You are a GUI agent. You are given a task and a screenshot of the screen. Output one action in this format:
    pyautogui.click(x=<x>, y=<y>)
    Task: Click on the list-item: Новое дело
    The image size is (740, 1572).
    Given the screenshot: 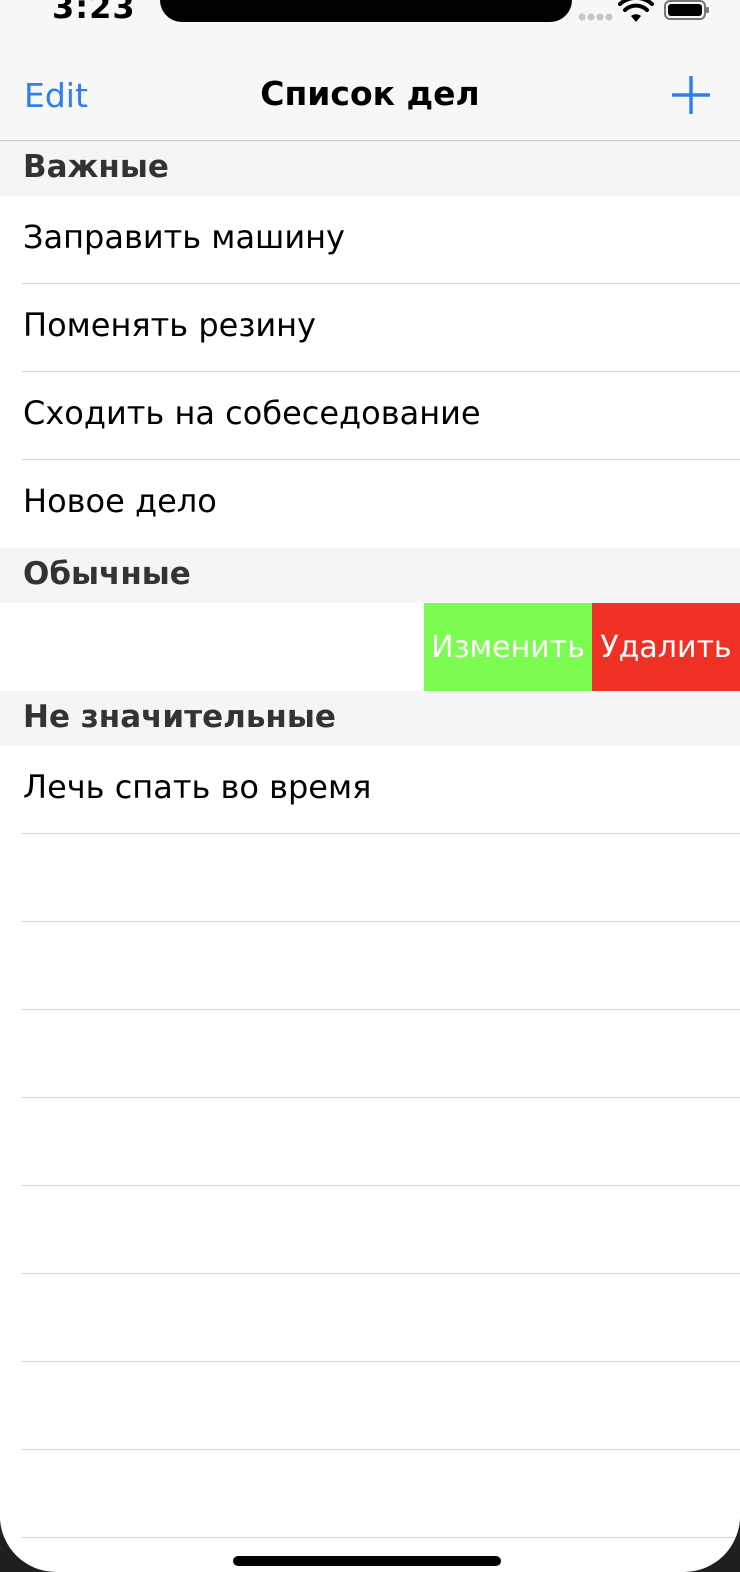 What is the action you would take?
    pyautogui.click(x=370, y=504)
    